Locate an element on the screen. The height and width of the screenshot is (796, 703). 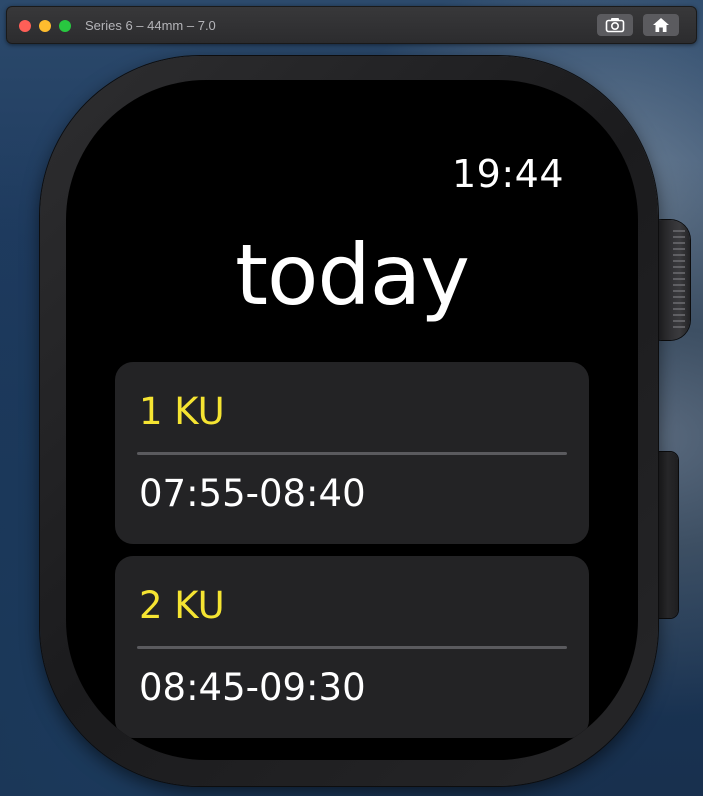
minimize-window-button is located at coordinates (45, 26).